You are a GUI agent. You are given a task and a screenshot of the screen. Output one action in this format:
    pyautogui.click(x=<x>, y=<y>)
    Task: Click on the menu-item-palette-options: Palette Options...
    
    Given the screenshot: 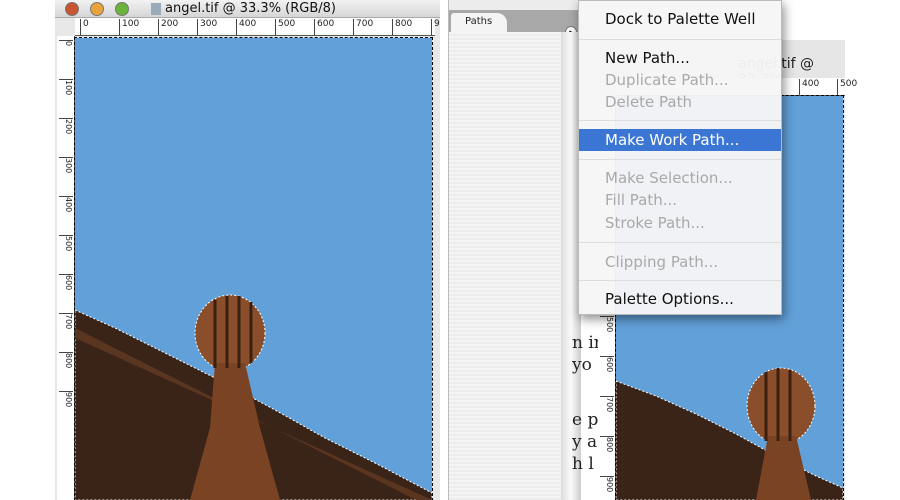 What is the action you would take?
    pyautogui.click(x=680, y=299)
    